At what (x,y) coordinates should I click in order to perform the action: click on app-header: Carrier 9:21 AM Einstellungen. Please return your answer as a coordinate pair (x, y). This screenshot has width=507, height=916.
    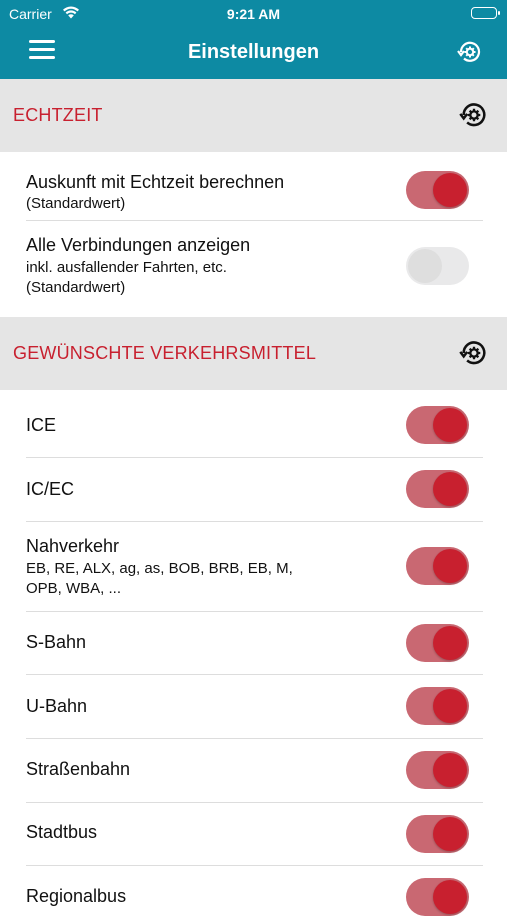
    Looking at the image, I should click on (253, 39).